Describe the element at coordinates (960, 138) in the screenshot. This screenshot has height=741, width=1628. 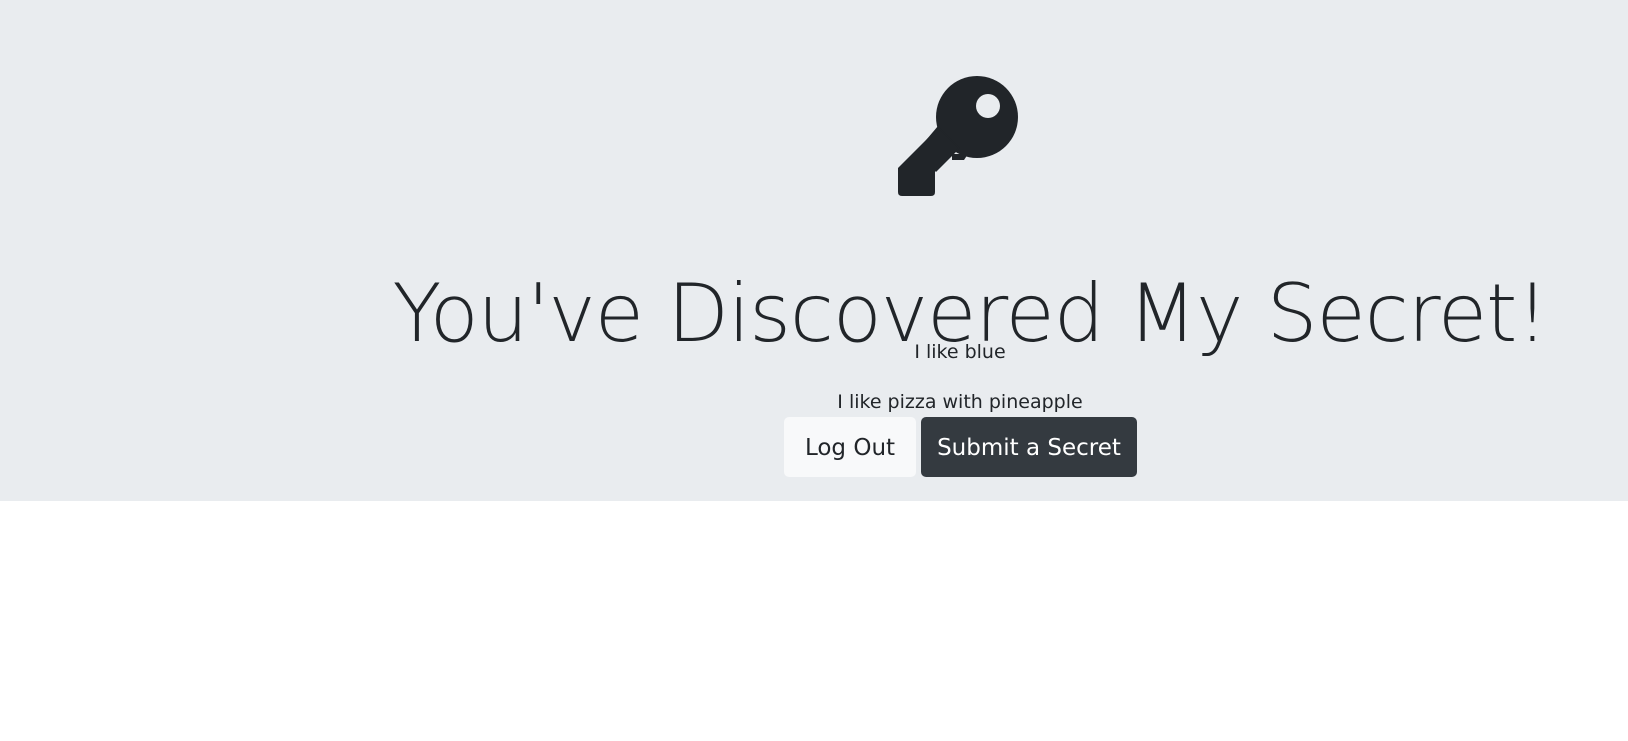
I see `key-icon` at that location.